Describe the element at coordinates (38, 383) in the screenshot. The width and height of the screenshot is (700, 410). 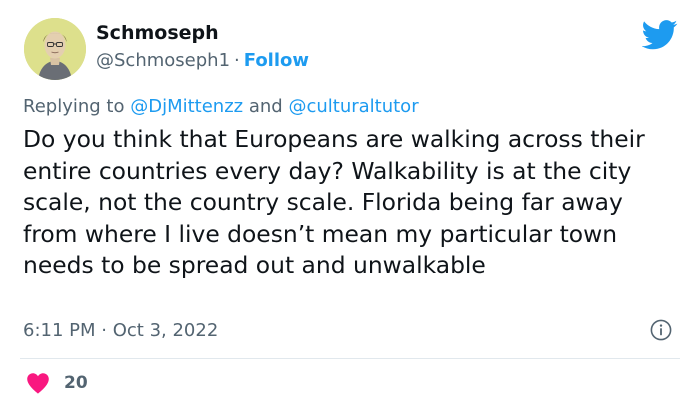
I see `heart-icon` at that location.